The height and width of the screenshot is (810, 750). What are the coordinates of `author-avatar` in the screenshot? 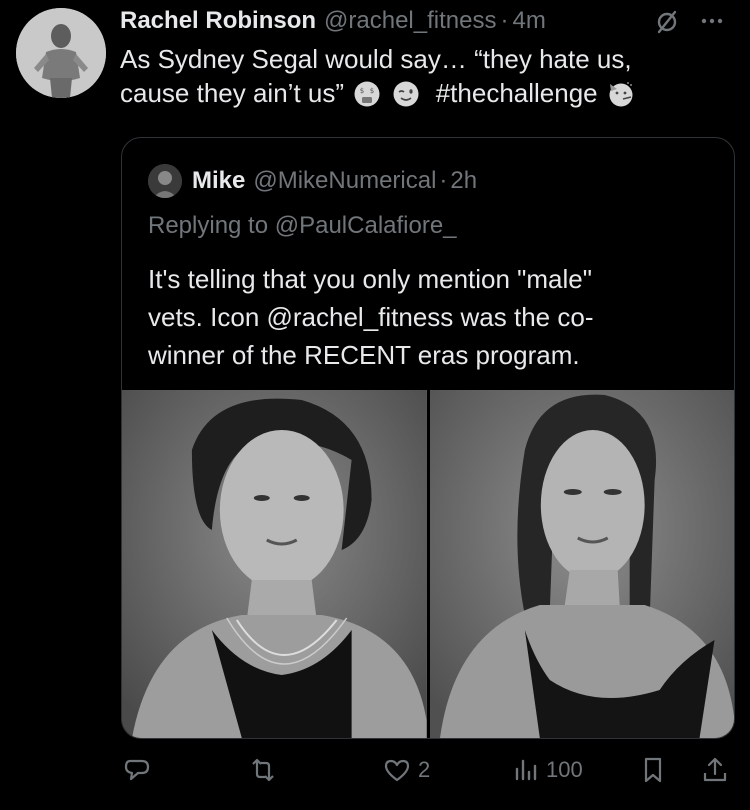 It's located at (61, 53).